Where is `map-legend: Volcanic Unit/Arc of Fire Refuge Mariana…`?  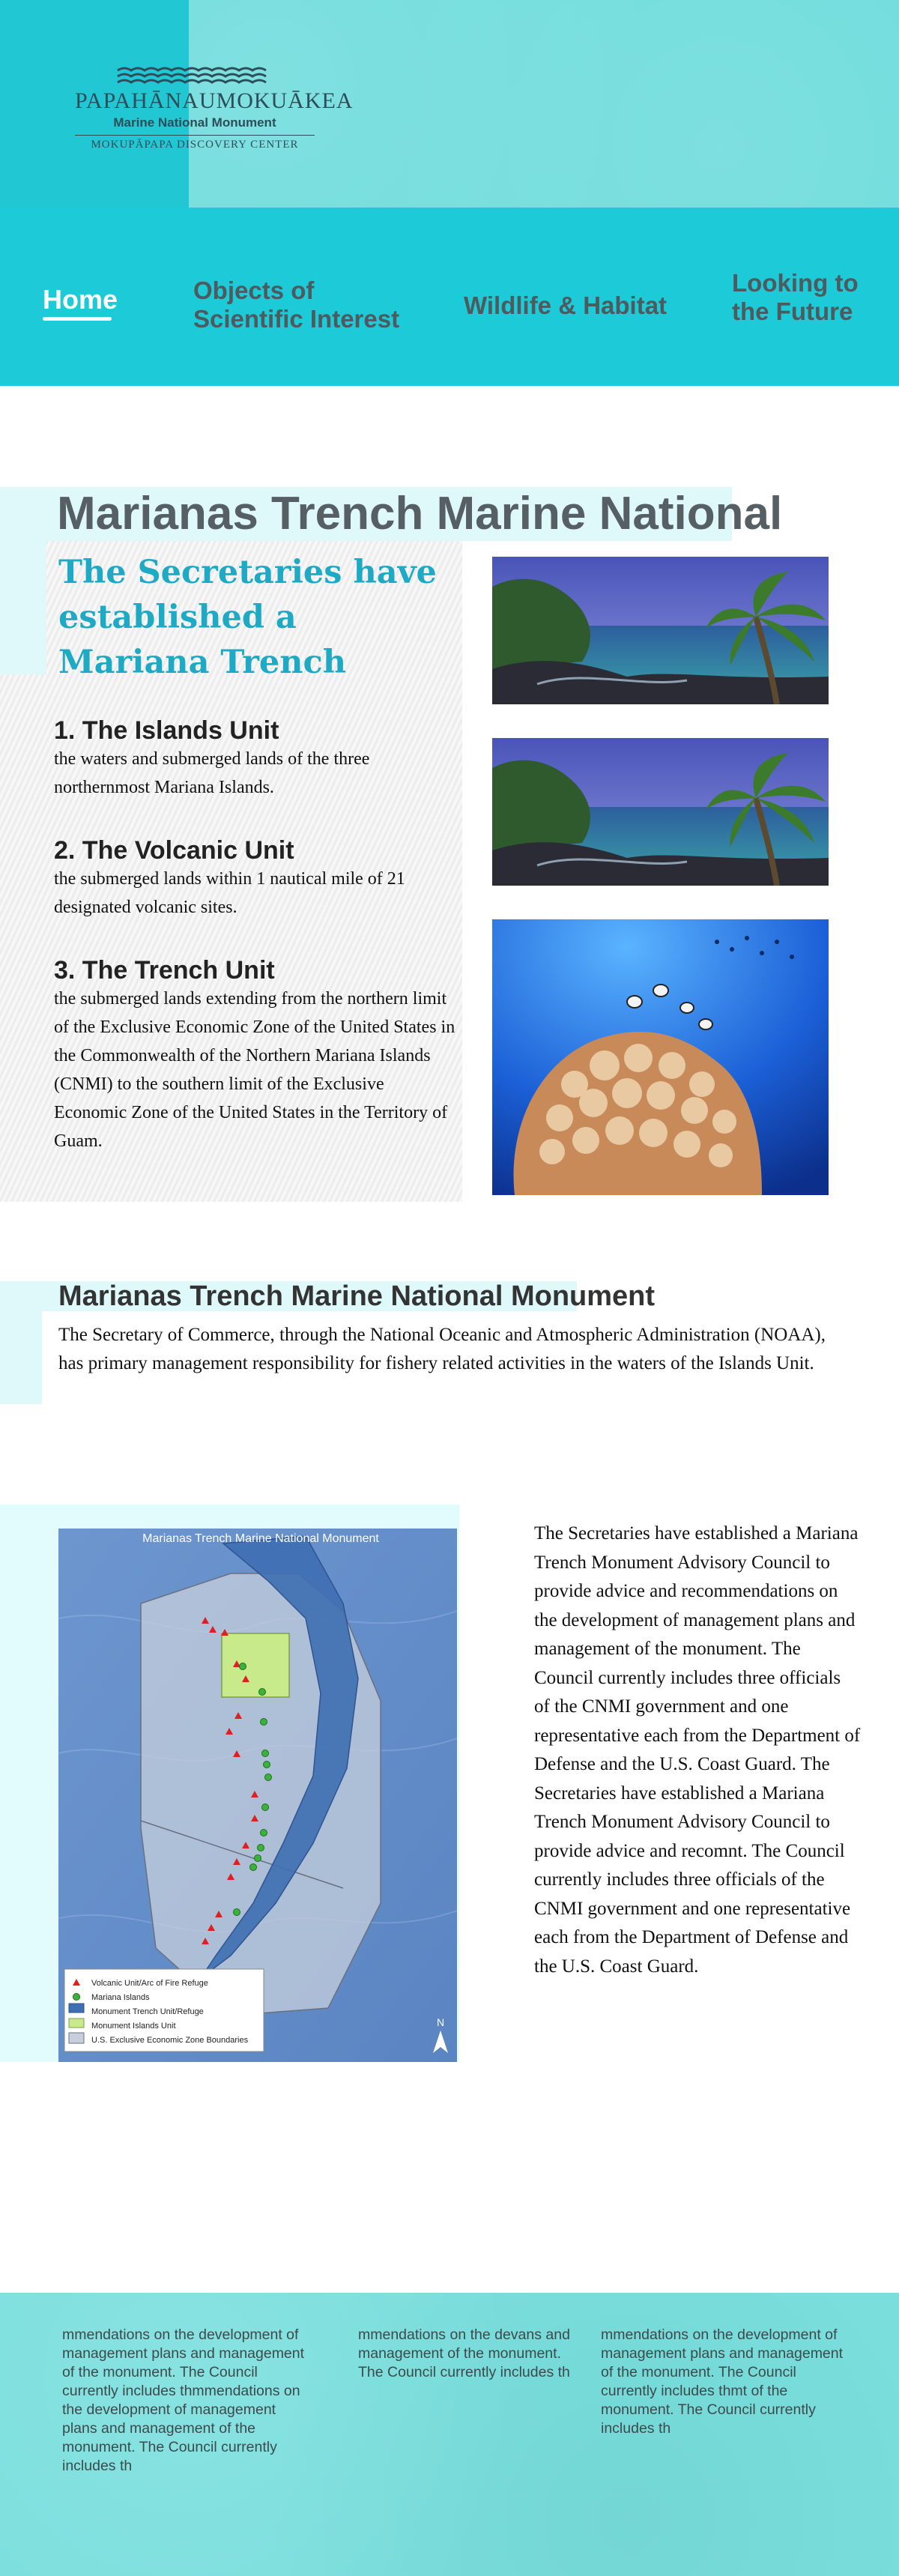
map-legend: Volcanic Unit/Arc of Fire Refuge Mariana… is located at coordinates (164, 2010).